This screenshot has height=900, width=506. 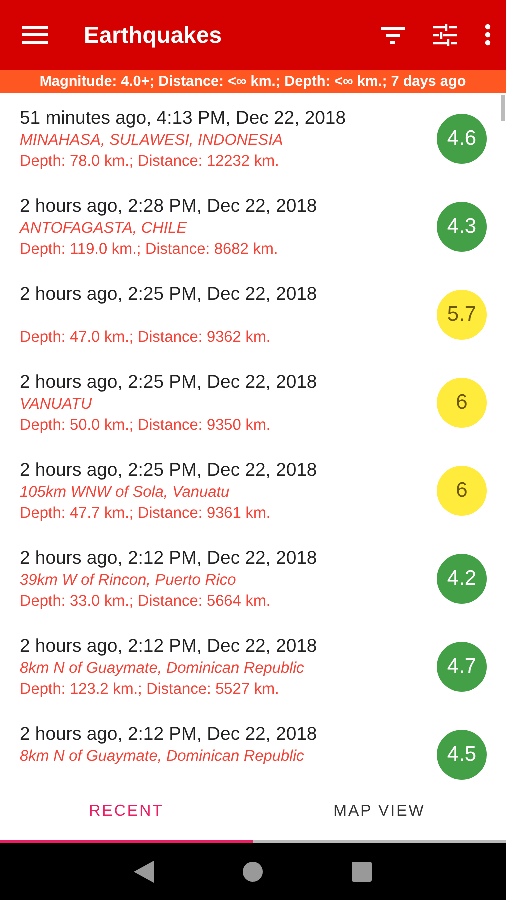 I want to click on magnitude-badge: 5.7, so click(x=462, y=315).